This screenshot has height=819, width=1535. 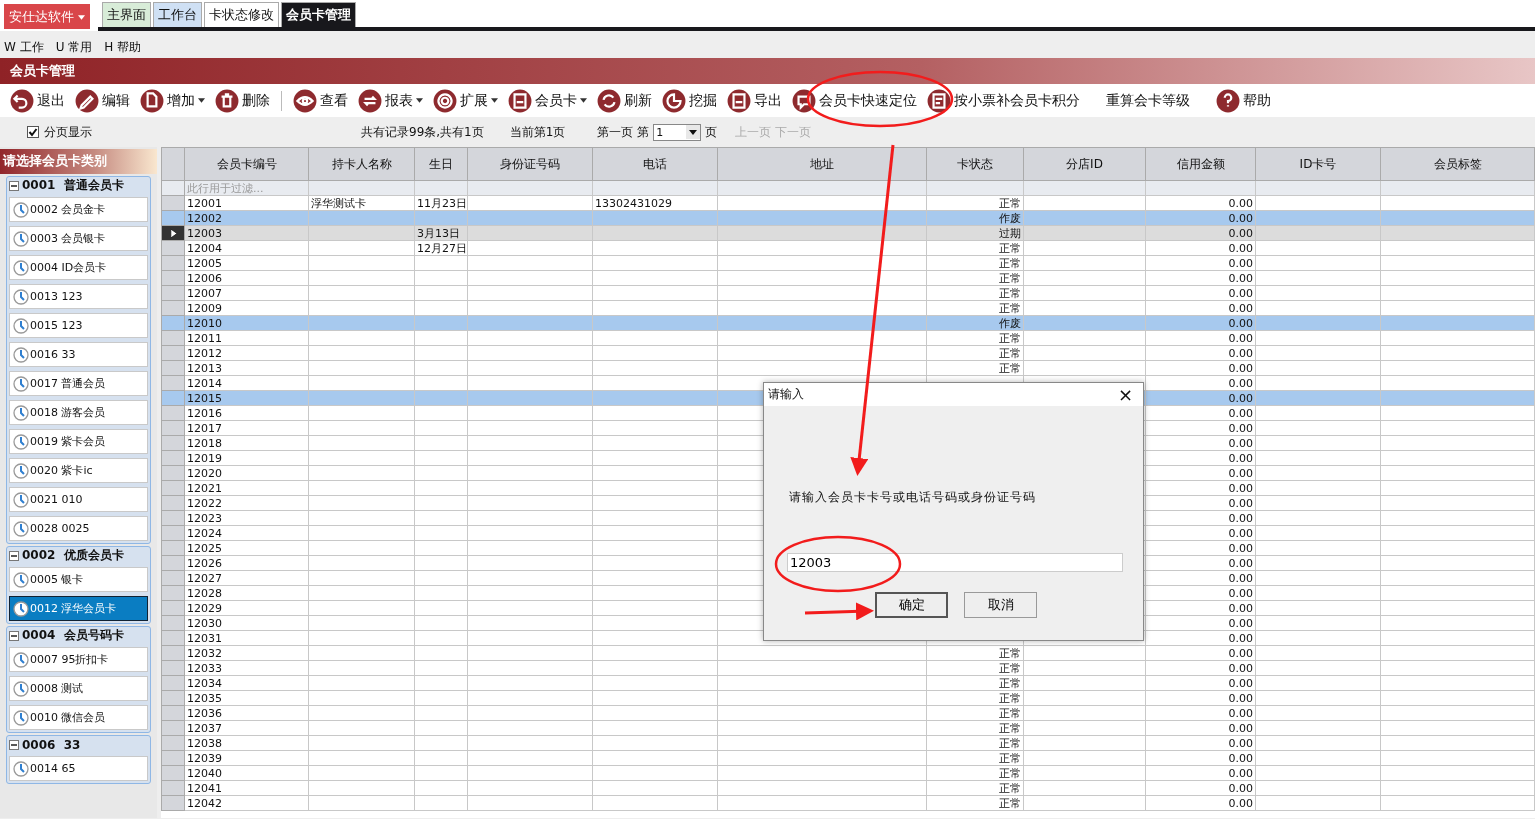 I want to click on toolbar-button: 删除, so click(x=242, y=100).